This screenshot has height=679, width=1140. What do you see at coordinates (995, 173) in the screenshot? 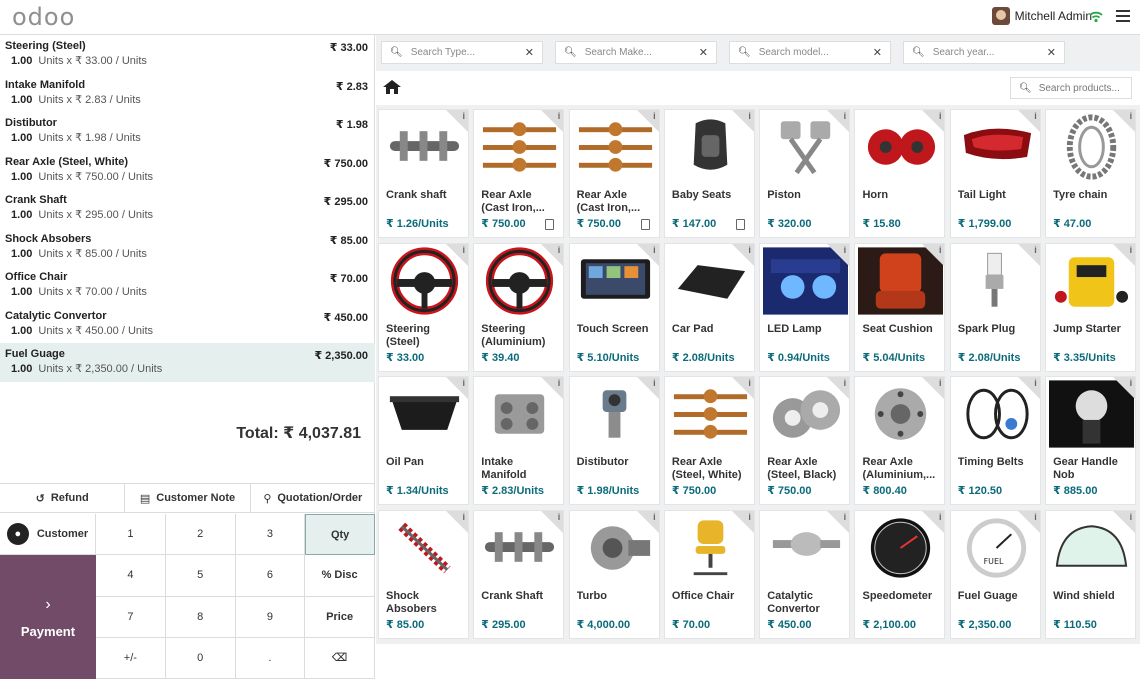
I see `product-card: i Tail Light ₹ 1,799.00` at bounding box center [995, 173].